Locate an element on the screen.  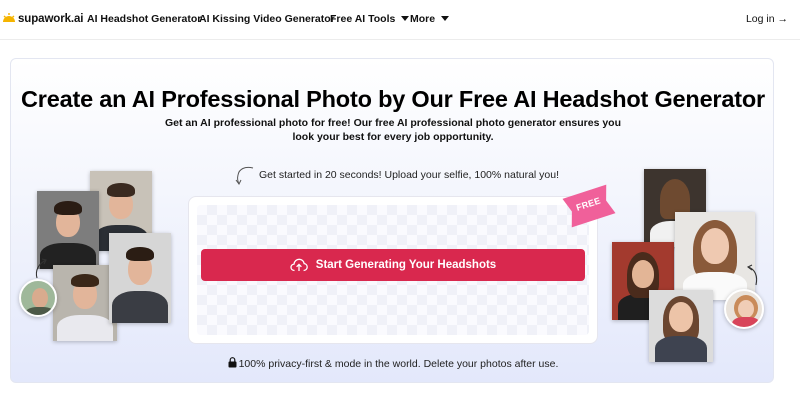
logo: supawork.ai is located at coordinates (42, 19).